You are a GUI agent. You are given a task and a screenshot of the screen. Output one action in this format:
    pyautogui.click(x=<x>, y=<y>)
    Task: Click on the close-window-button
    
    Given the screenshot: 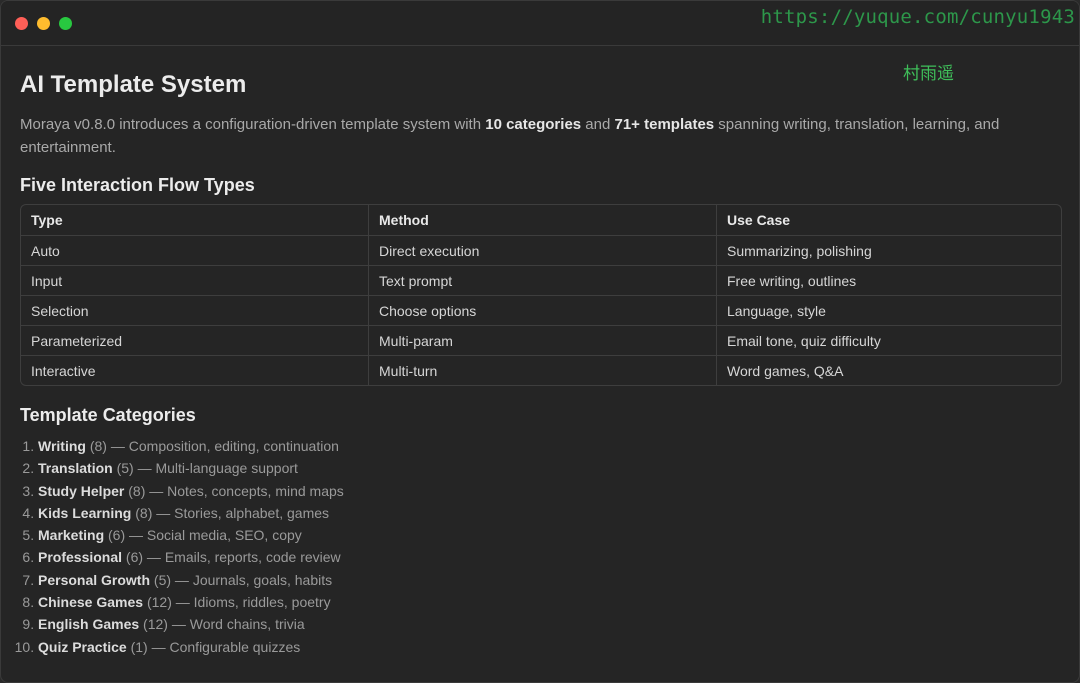 What is the action you would take?
    pyautogui.click(x=21, y=23)
    